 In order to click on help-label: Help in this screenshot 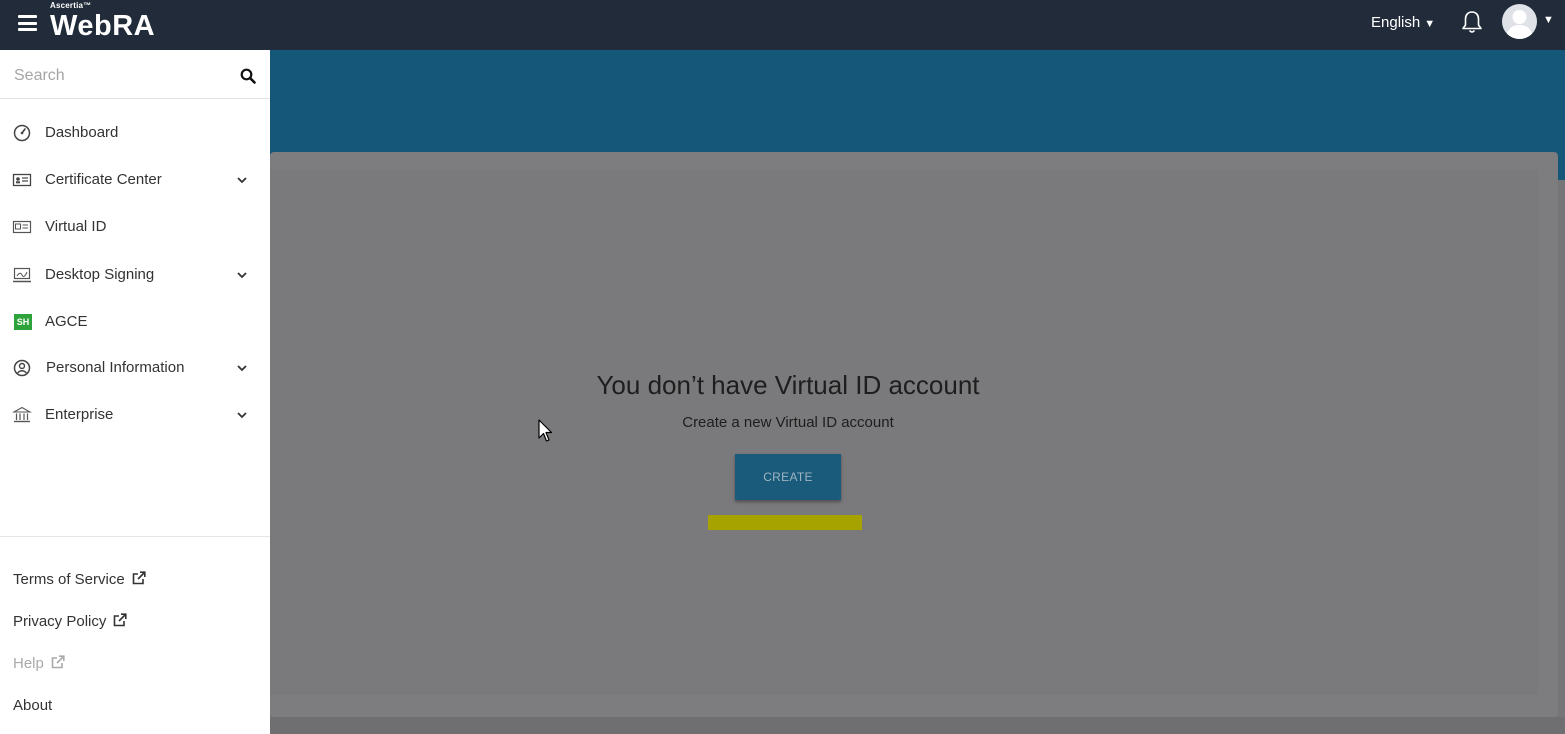, I will do `click(28, 663)`.